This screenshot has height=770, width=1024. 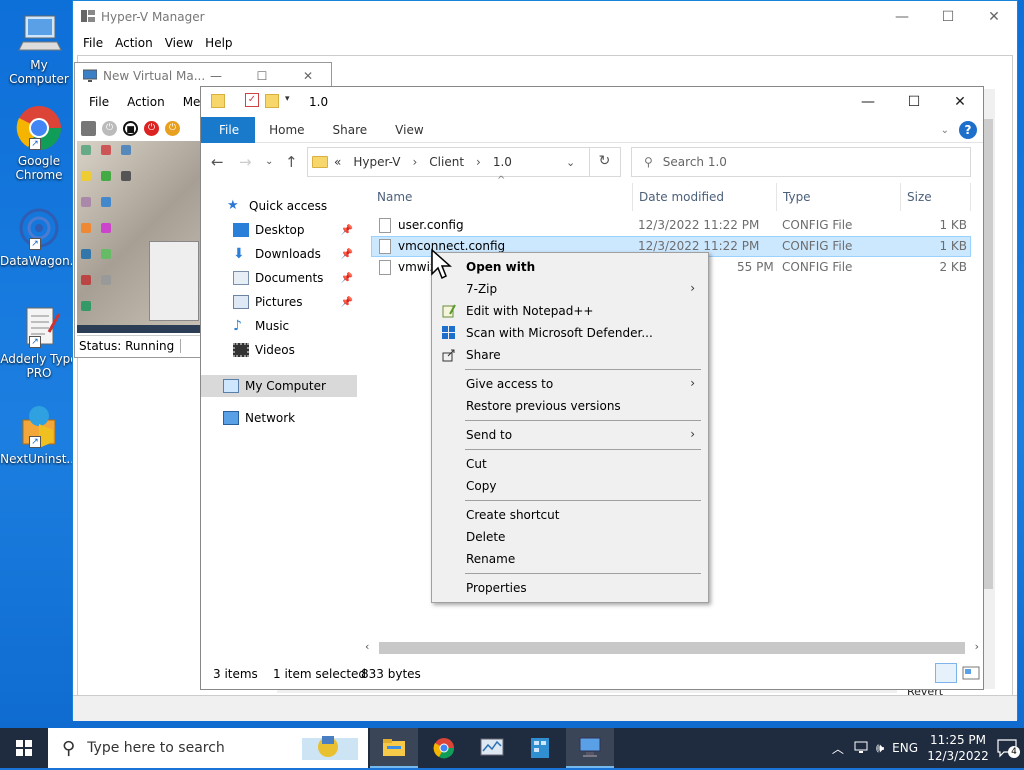 What do you see at coordinates (977, 646) in the screenshot?
I see `scroll-right-icon: ›` at bounding box center [977, 646].